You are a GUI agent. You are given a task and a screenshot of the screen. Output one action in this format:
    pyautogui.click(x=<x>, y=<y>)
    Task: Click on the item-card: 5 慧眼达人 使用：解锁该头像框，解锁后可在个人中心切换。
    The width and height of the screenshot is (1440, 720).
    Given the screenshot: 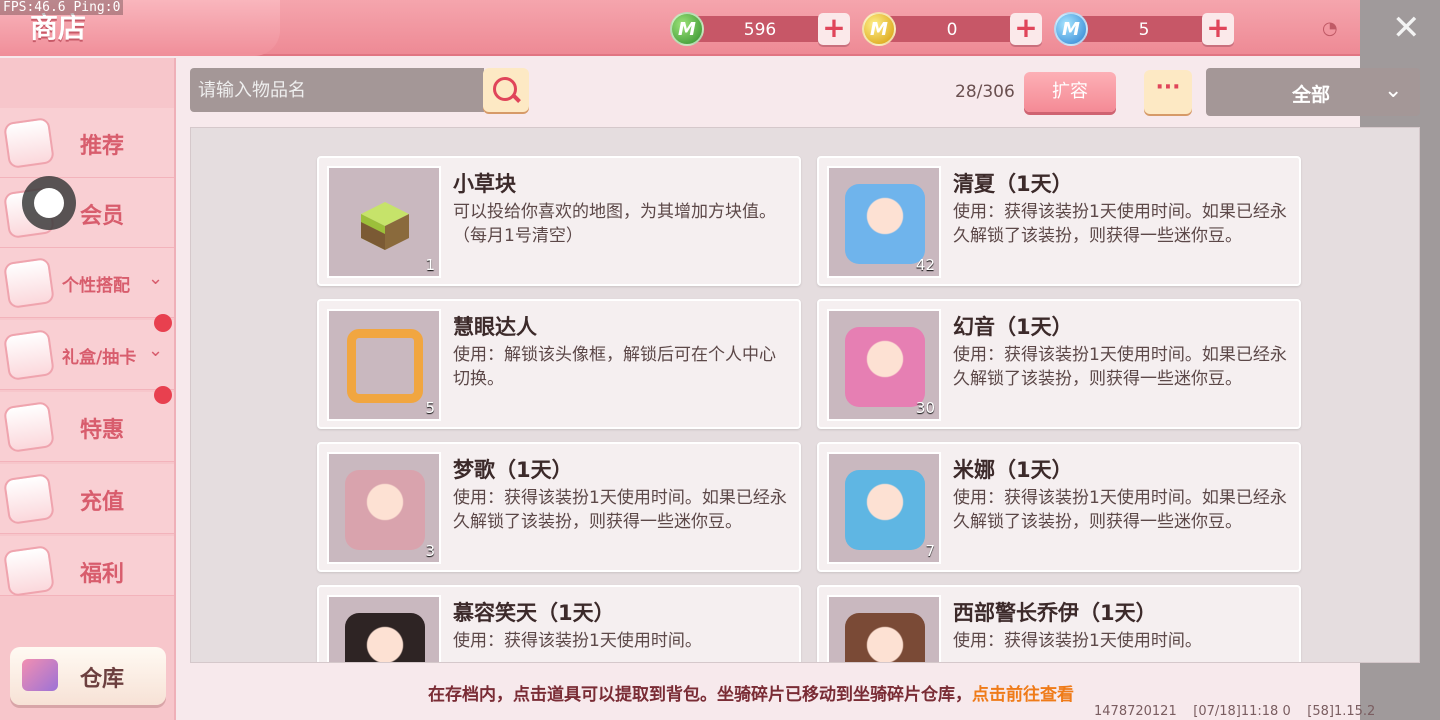 What is the action you would take?
    pyautogui.click(x=559, y=364)
    